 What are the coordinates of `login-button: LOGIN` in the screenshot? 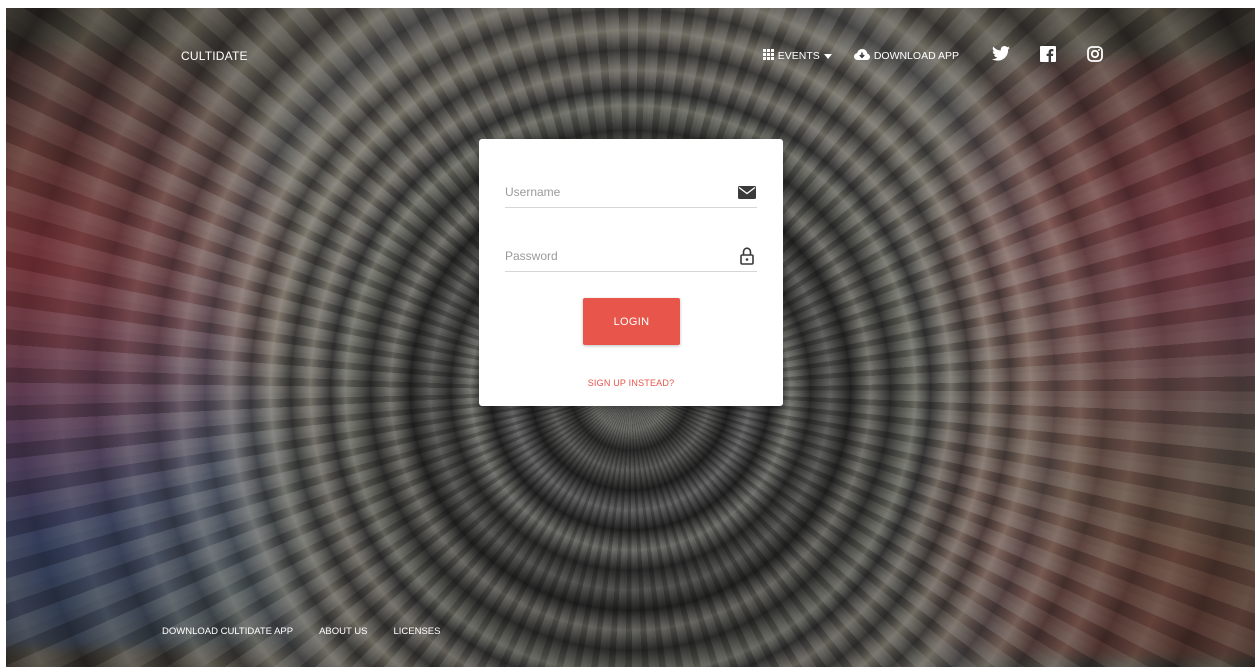 It's located at (631, 321).